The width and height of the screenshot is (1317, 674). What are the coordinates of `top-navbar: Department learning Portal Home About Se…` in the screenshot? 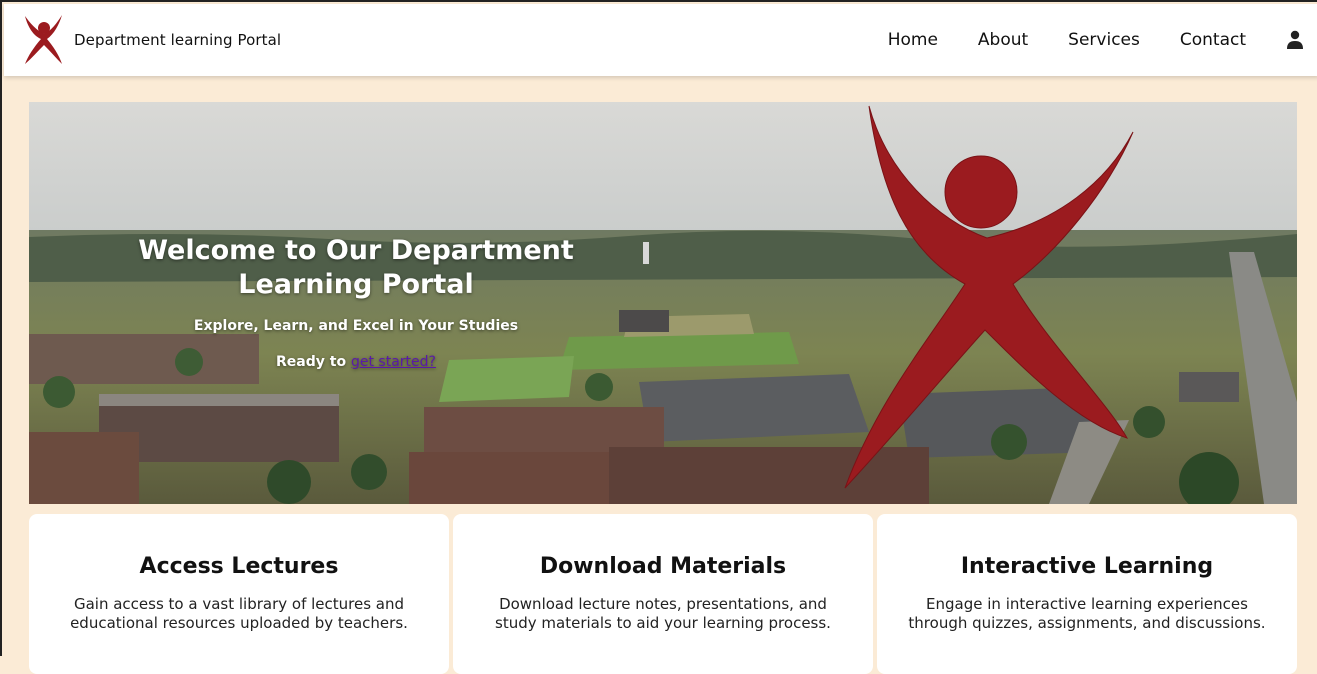 It's located at (660, 40).